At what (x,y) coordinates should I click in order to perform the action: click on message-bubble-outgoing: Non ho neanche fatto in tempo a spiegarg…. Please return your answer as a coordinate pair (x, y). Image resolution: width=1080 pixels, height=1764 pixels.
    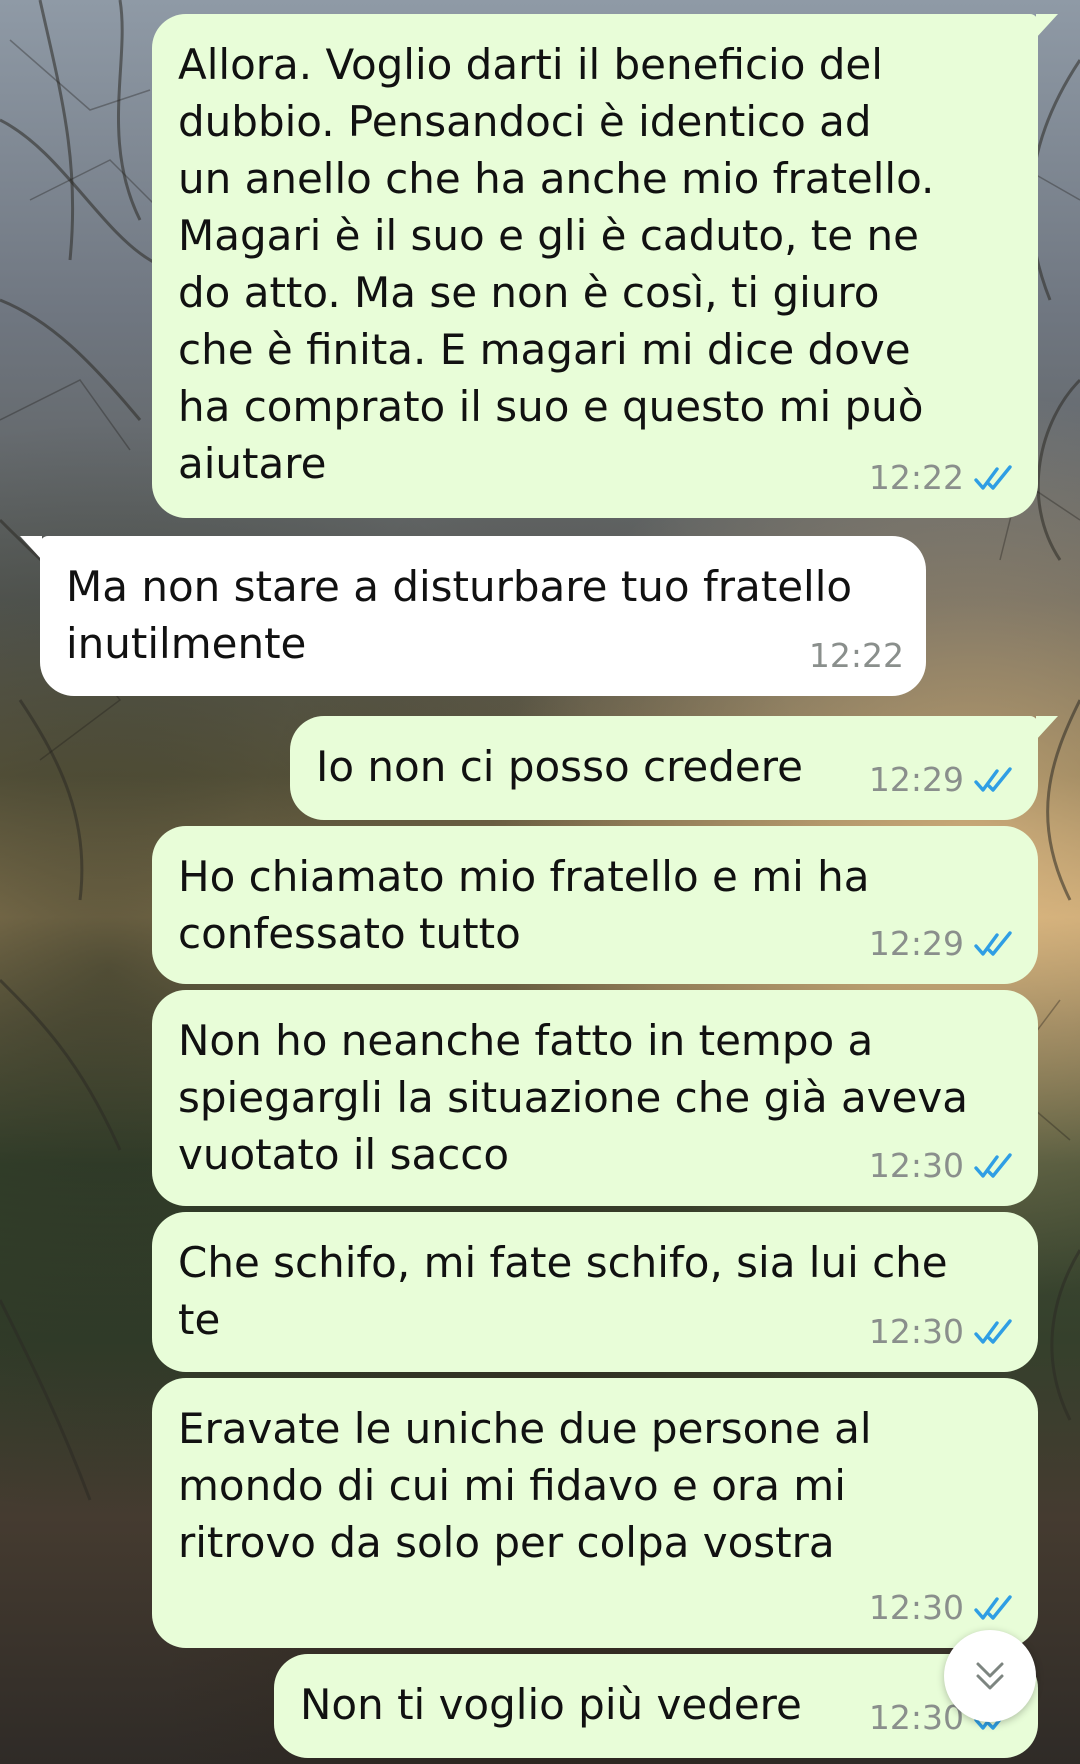
    Looking at the image, I should click on (595, 1098).